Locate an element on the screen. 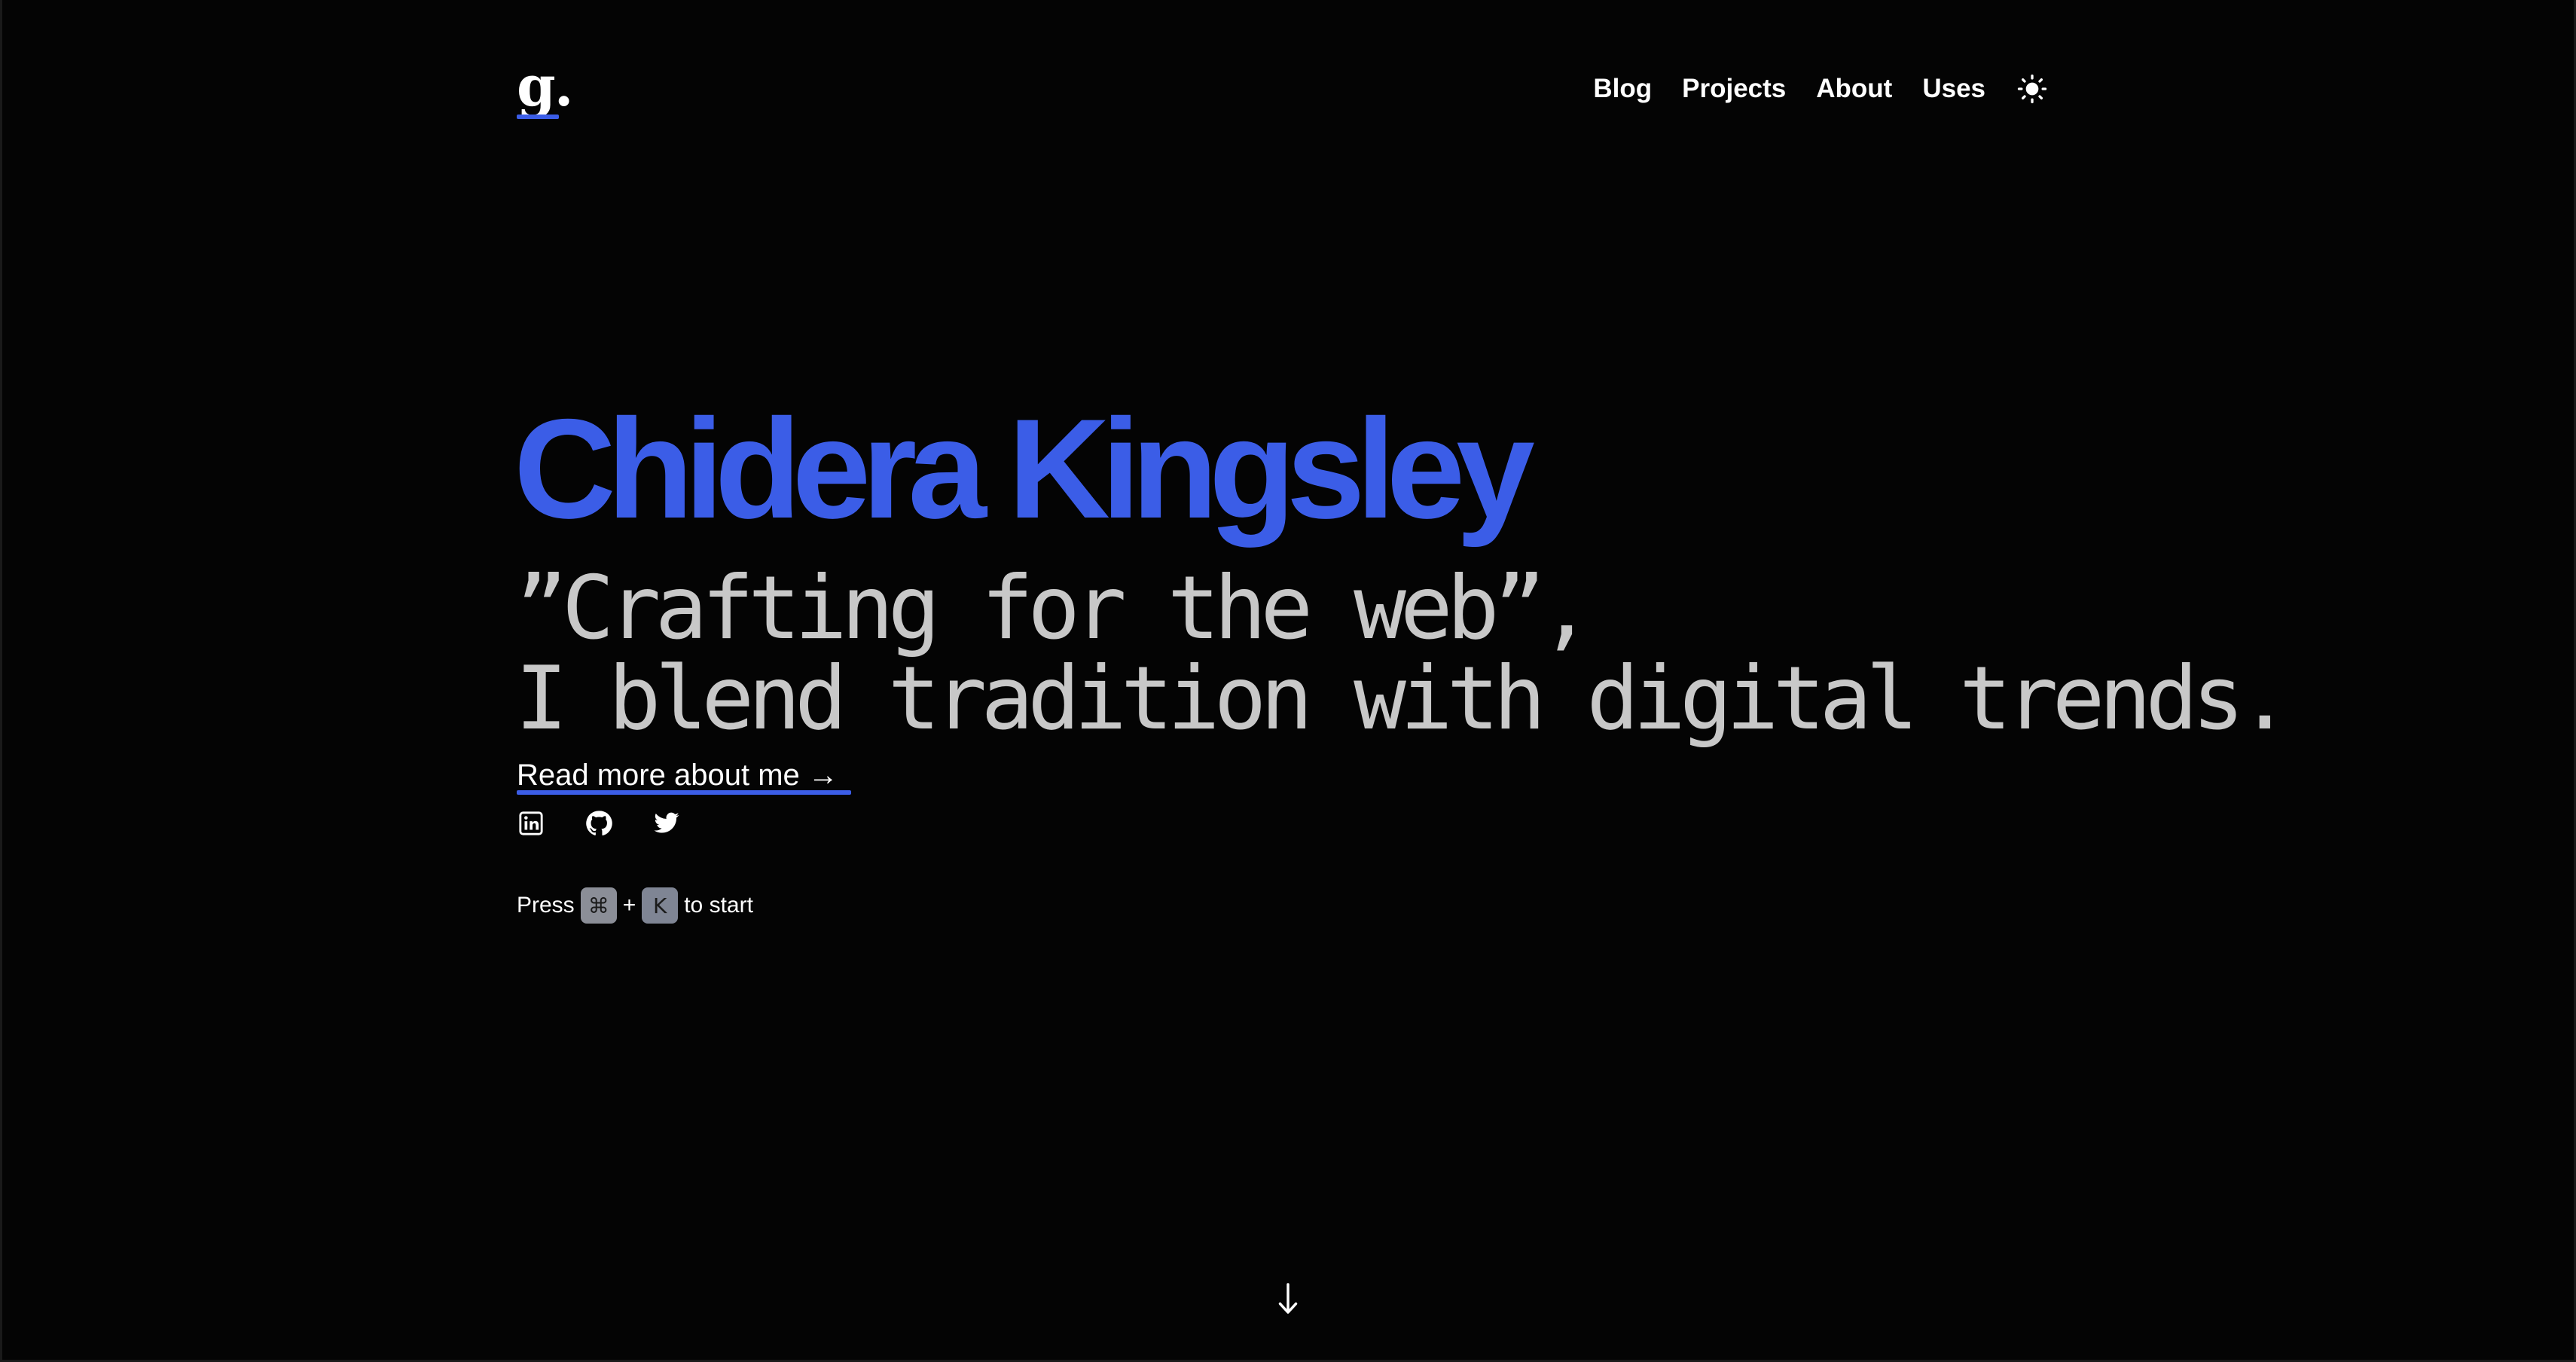 This screenshot has height=1362, width=2576. hint-joiner: + is located at coordinates (629, 905).